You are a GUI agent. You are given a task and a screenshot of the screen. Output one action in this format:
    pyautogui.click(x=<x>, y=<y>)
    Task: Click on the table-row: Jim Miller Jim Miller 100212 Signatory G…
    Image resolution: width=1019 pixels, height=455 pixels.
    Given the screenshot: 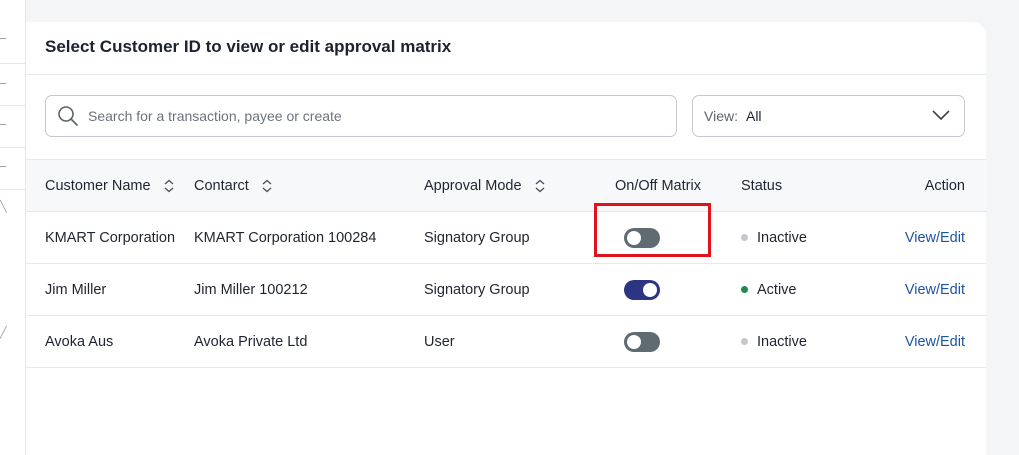 What is the action you would take?
    pyautogui.click(x=506, y=290)
    